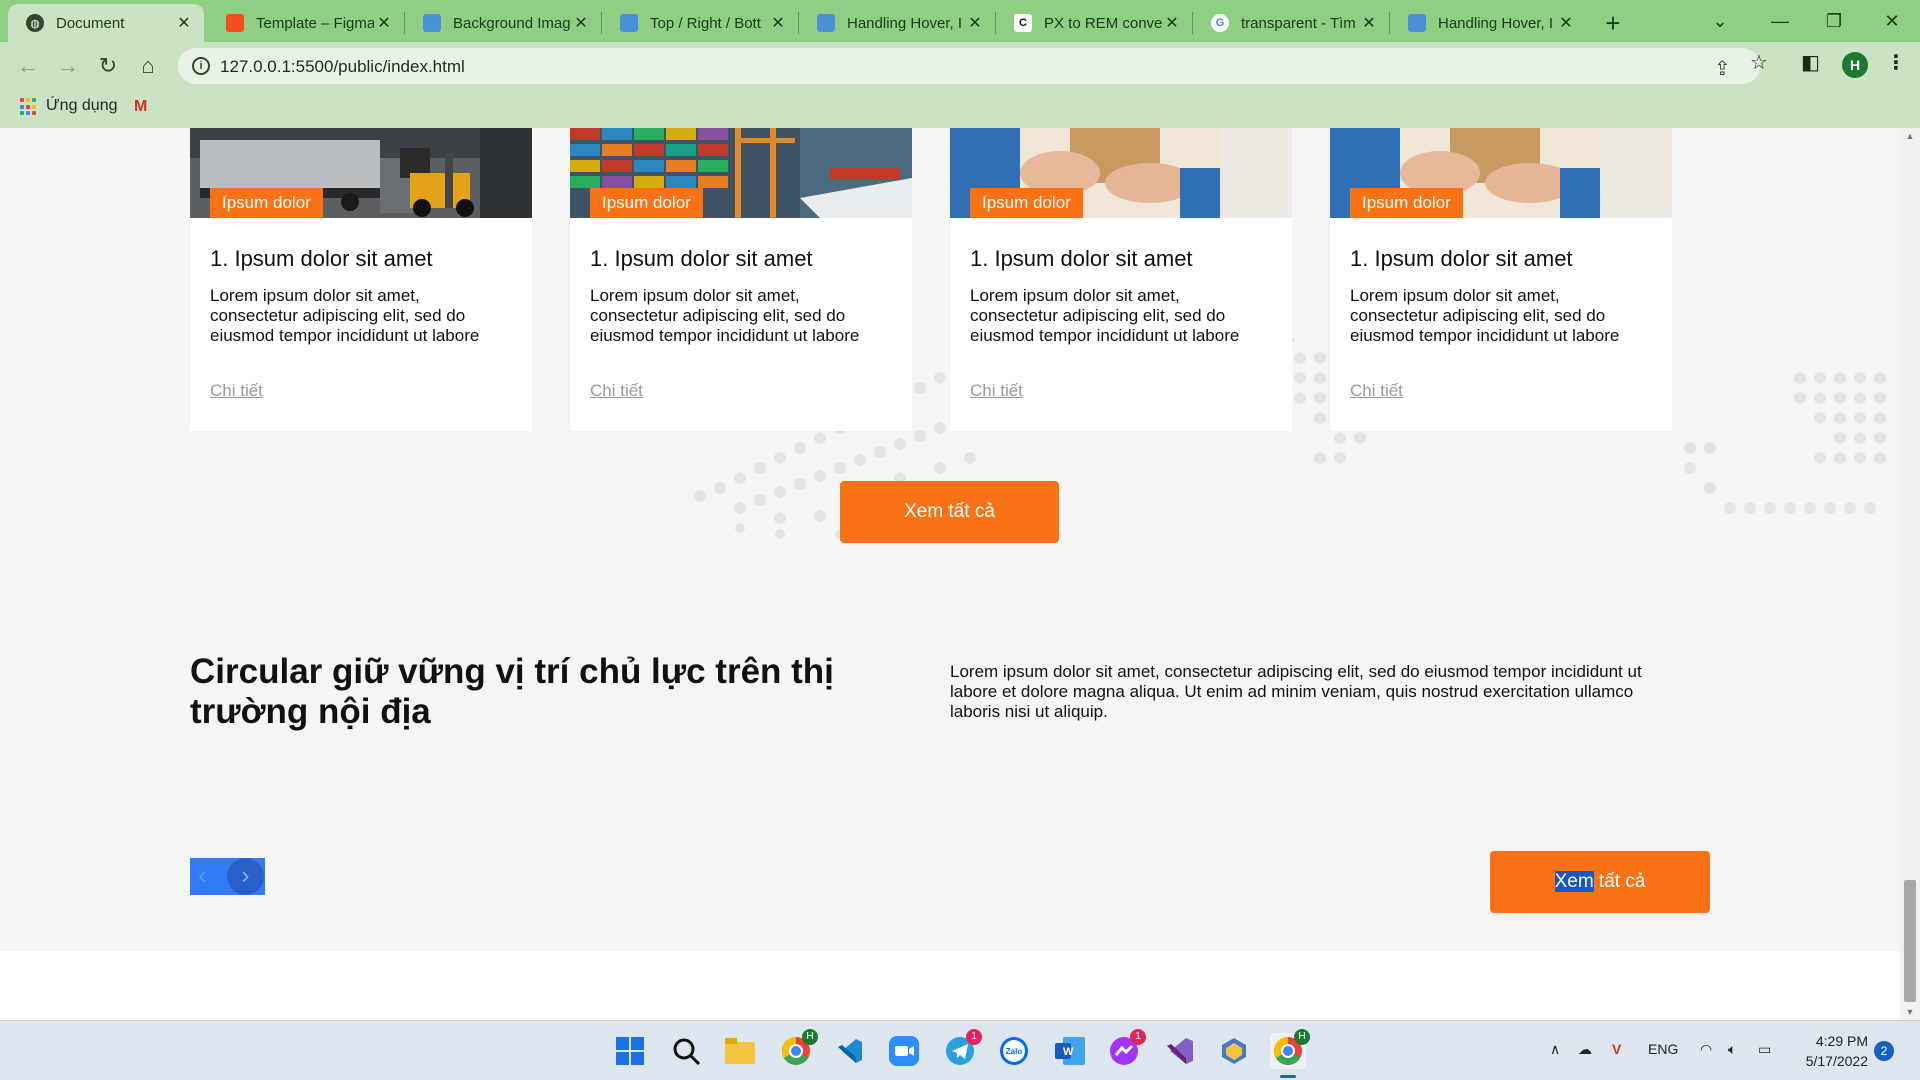 This screenshot has width=1920, height=1080. Describe the element at coordinates (29, 107) in the screenshot. I see `apps-grid-icon` at that location.